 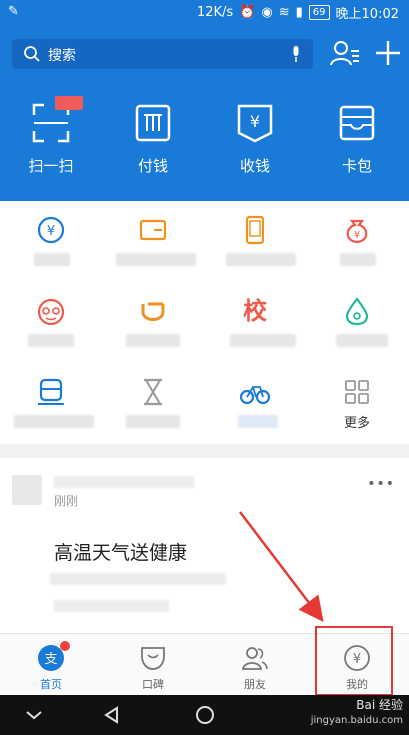 What do you see at coordinates (254, 166) in the screenshot?
I see `quick-action-label: 收钱` at bounding box center [254, 166].